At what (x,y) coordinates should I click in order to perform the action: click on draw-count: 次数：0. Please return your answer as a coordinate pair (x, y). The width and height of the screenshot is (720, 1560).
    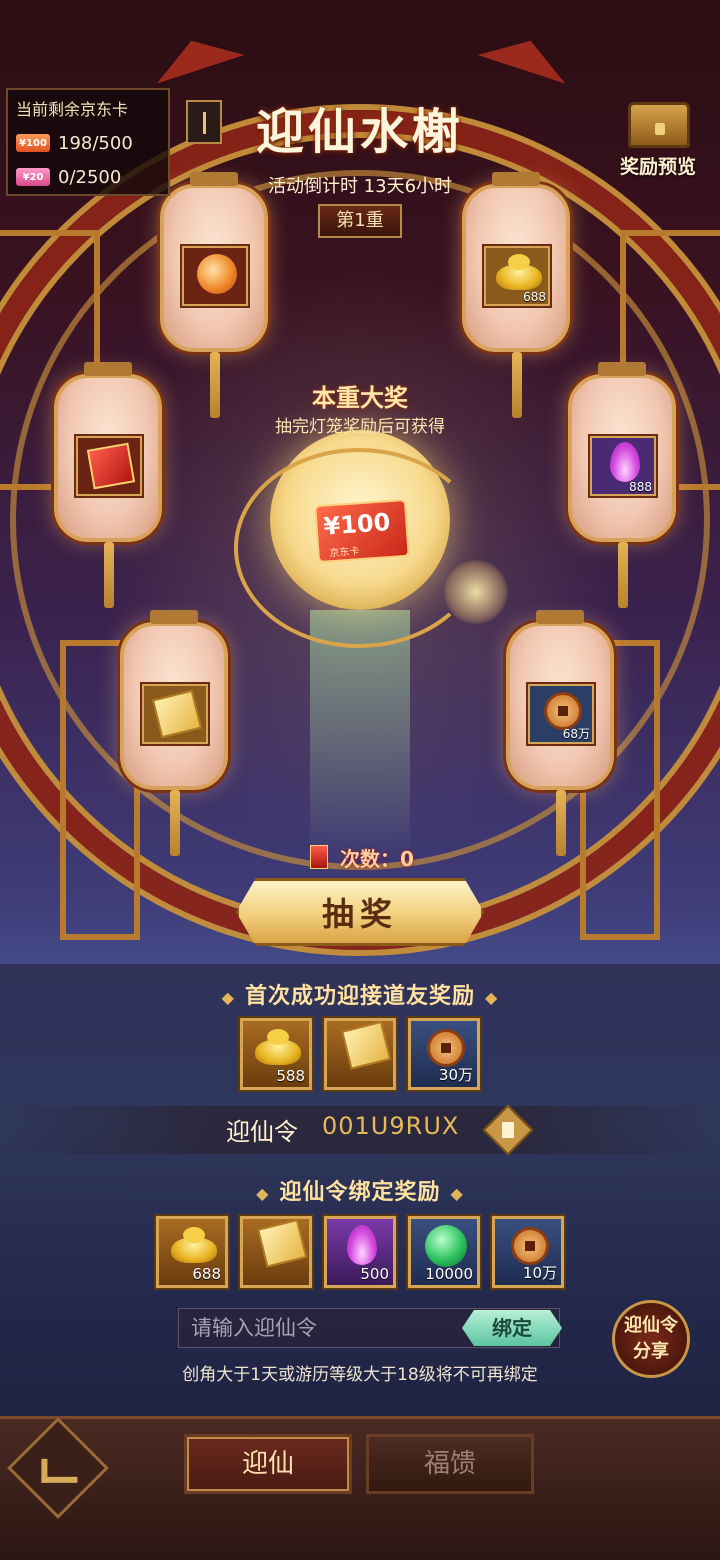
    Looking at the image, I should click on (362, 857).